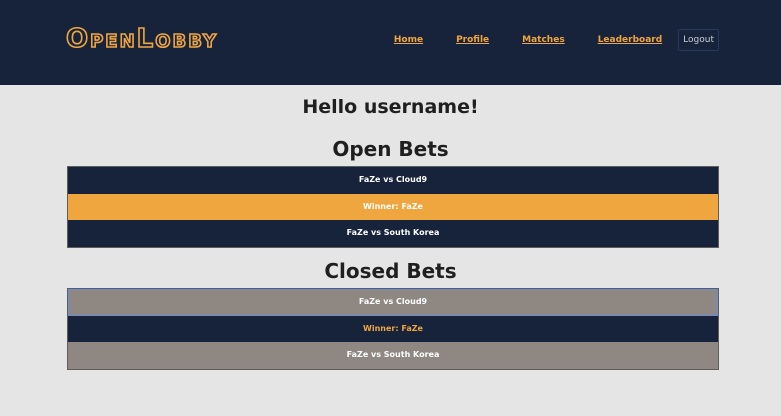  I want to click on nav-link-home: Home, so click(408, 40).